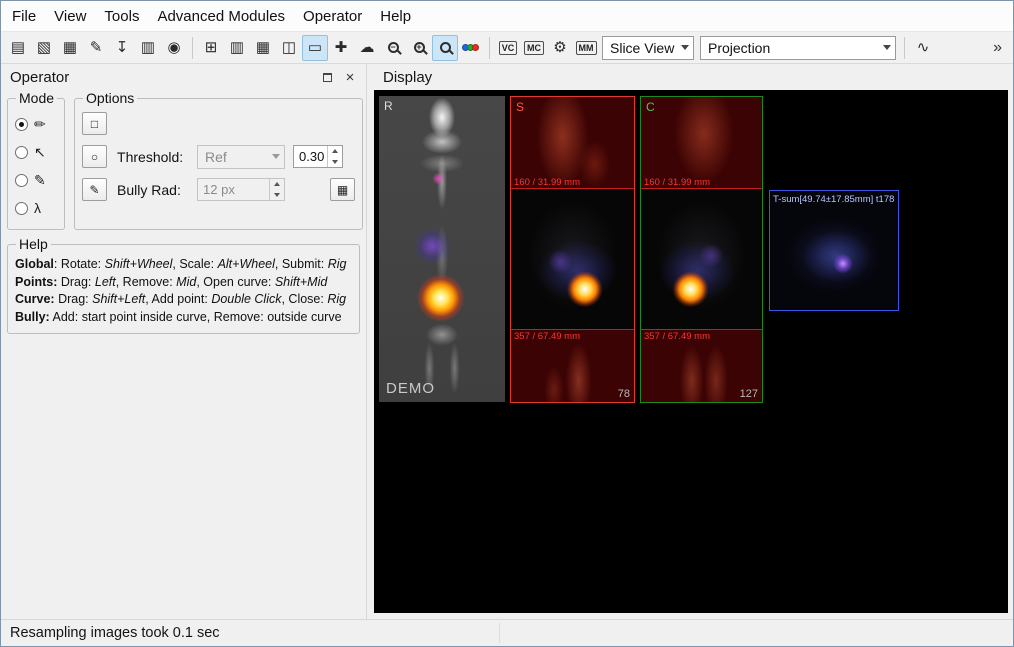  Describe the element at coordinates (211, 48) in the screenshot. I see `layout-2x2-icon: ⊞` at that location.